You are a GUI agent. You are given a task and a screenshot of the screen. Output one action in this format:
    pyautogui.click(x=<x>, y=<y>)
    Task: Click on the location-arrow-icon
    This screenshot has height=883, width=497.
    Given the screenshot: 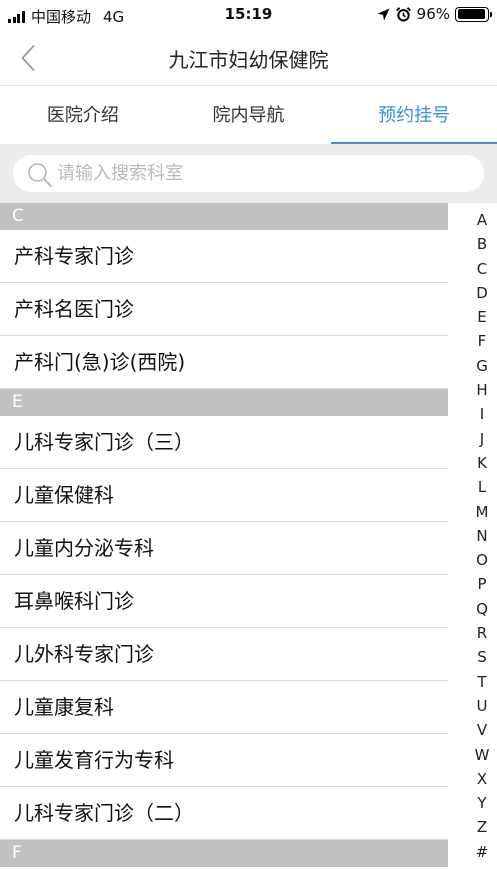 What is the action you would take?
    pyautogui.click(x=383, y=14)
    